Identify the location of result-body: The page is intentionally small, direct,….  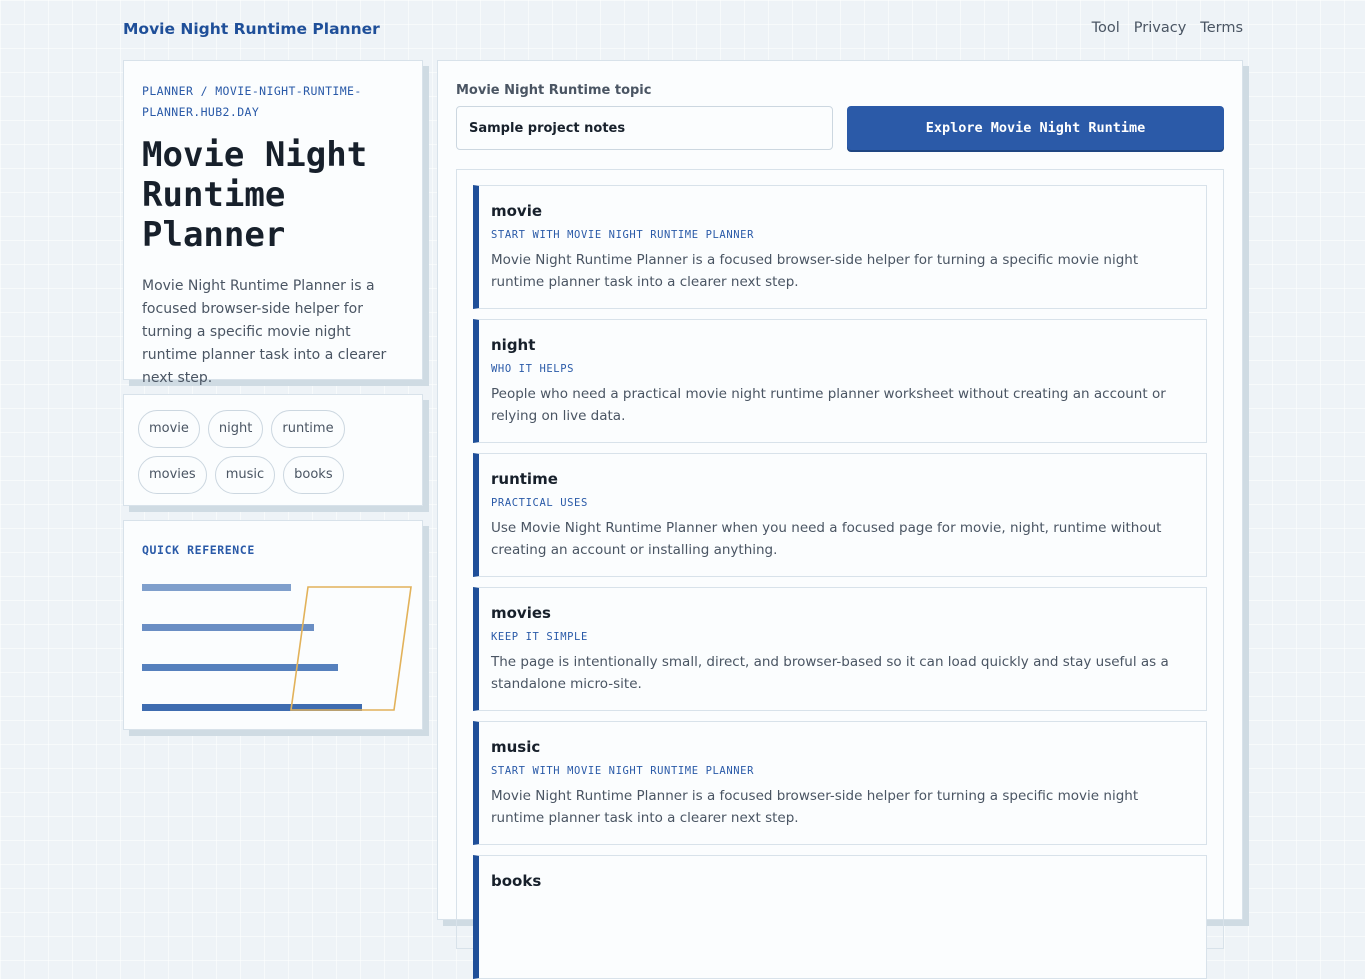
(830, 673).